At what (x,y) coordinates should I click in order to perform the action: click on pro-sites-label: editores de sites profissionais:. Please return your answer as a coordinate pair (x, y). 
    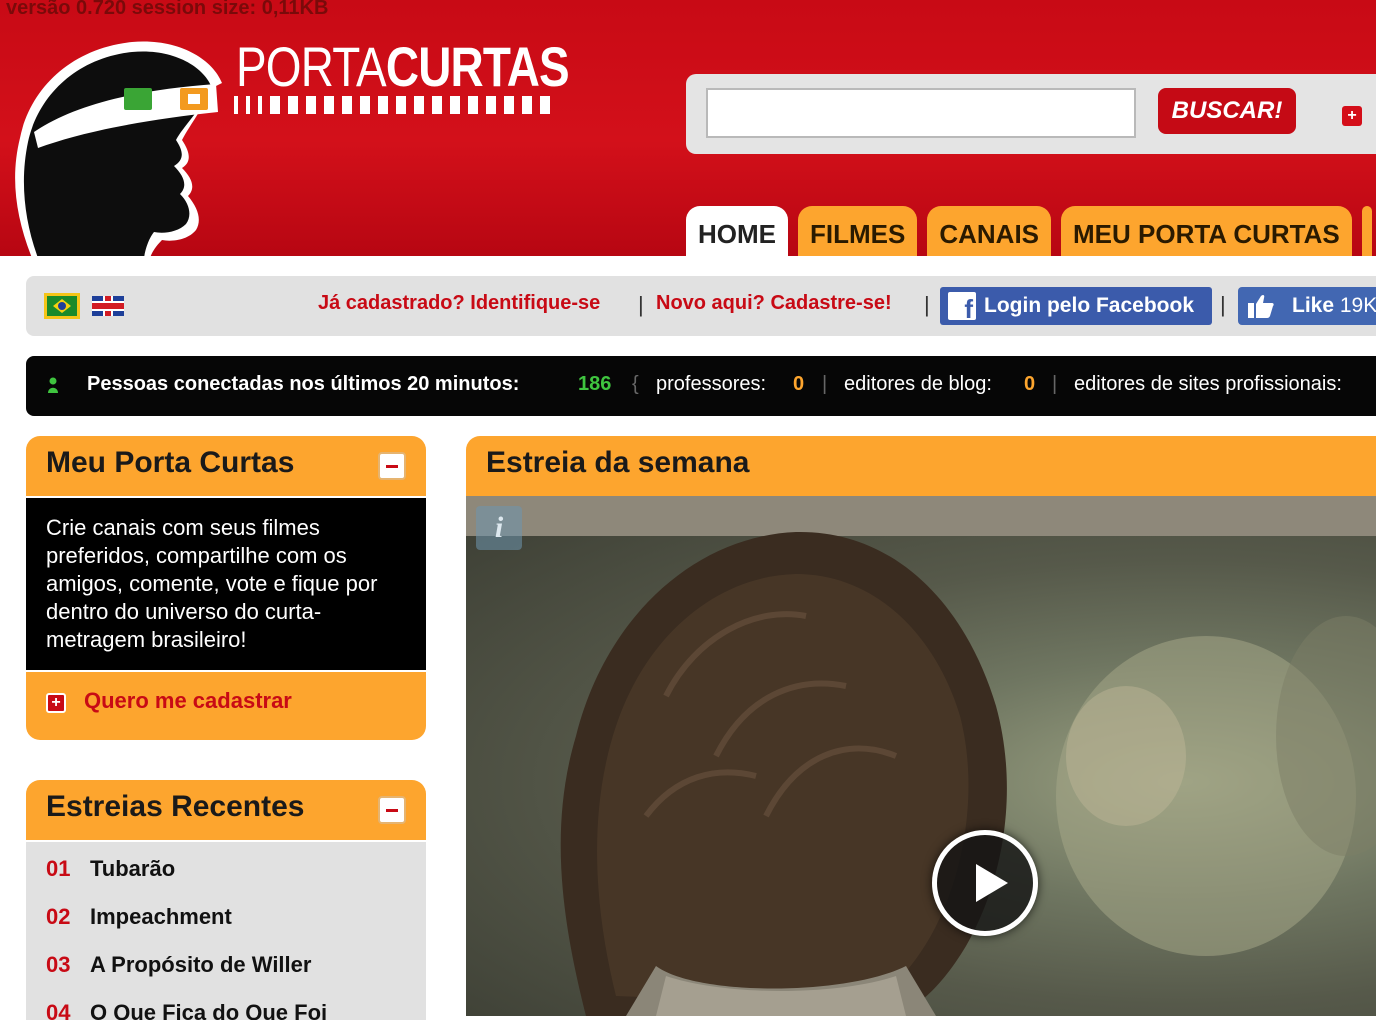
    Looking at the image, I should click on (1208, 384).